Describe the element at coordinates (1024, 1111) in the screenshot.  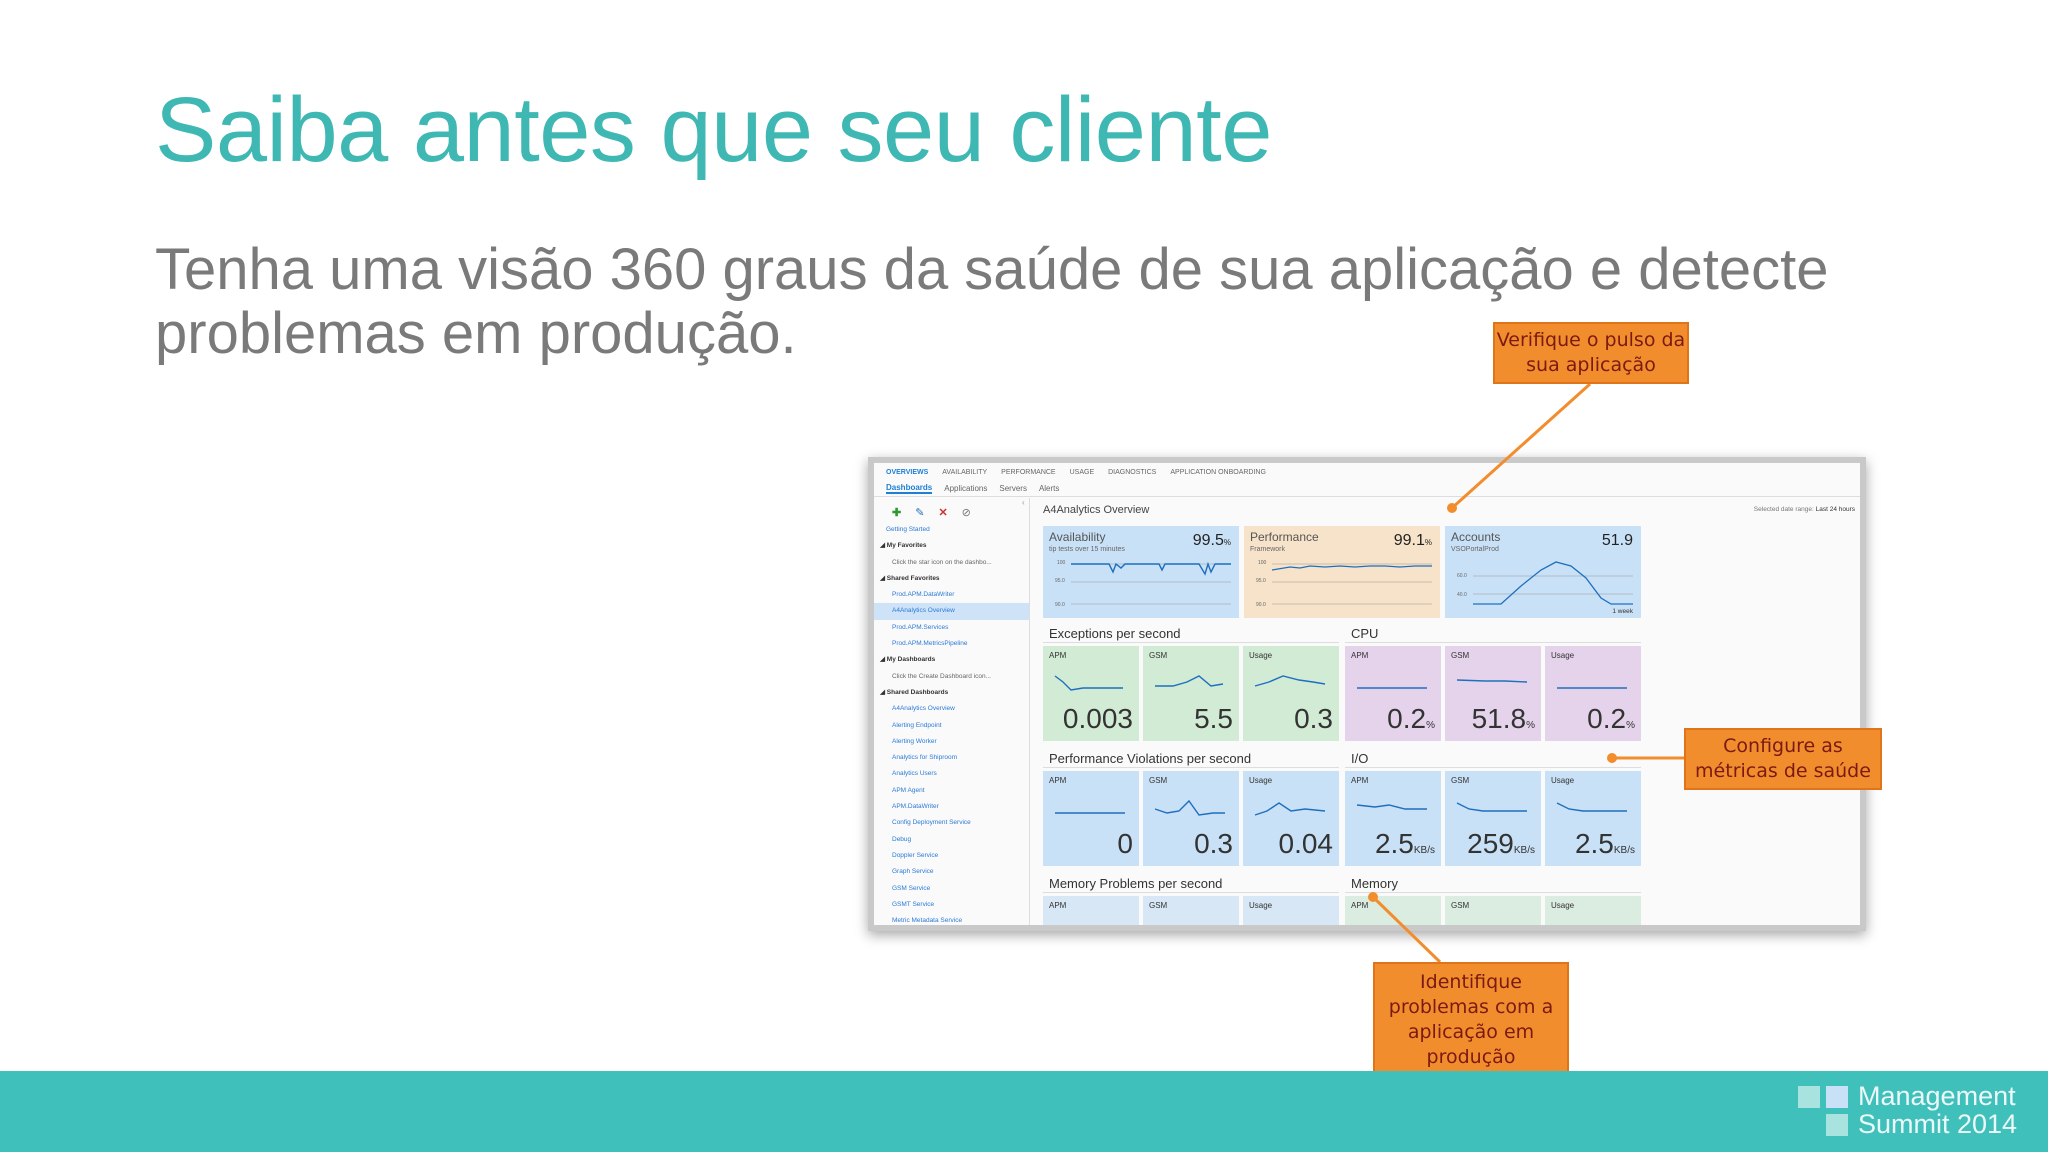
I see `footer-bar` at that location.